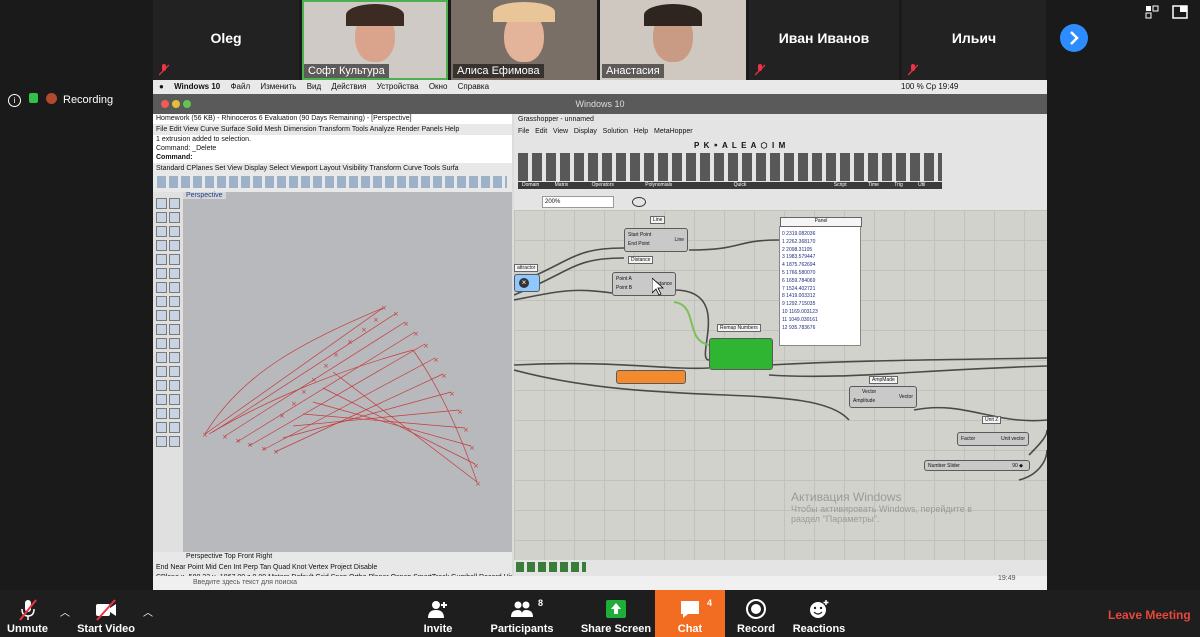  I want to click on distance-component-label: Distance, so click(641, 260).